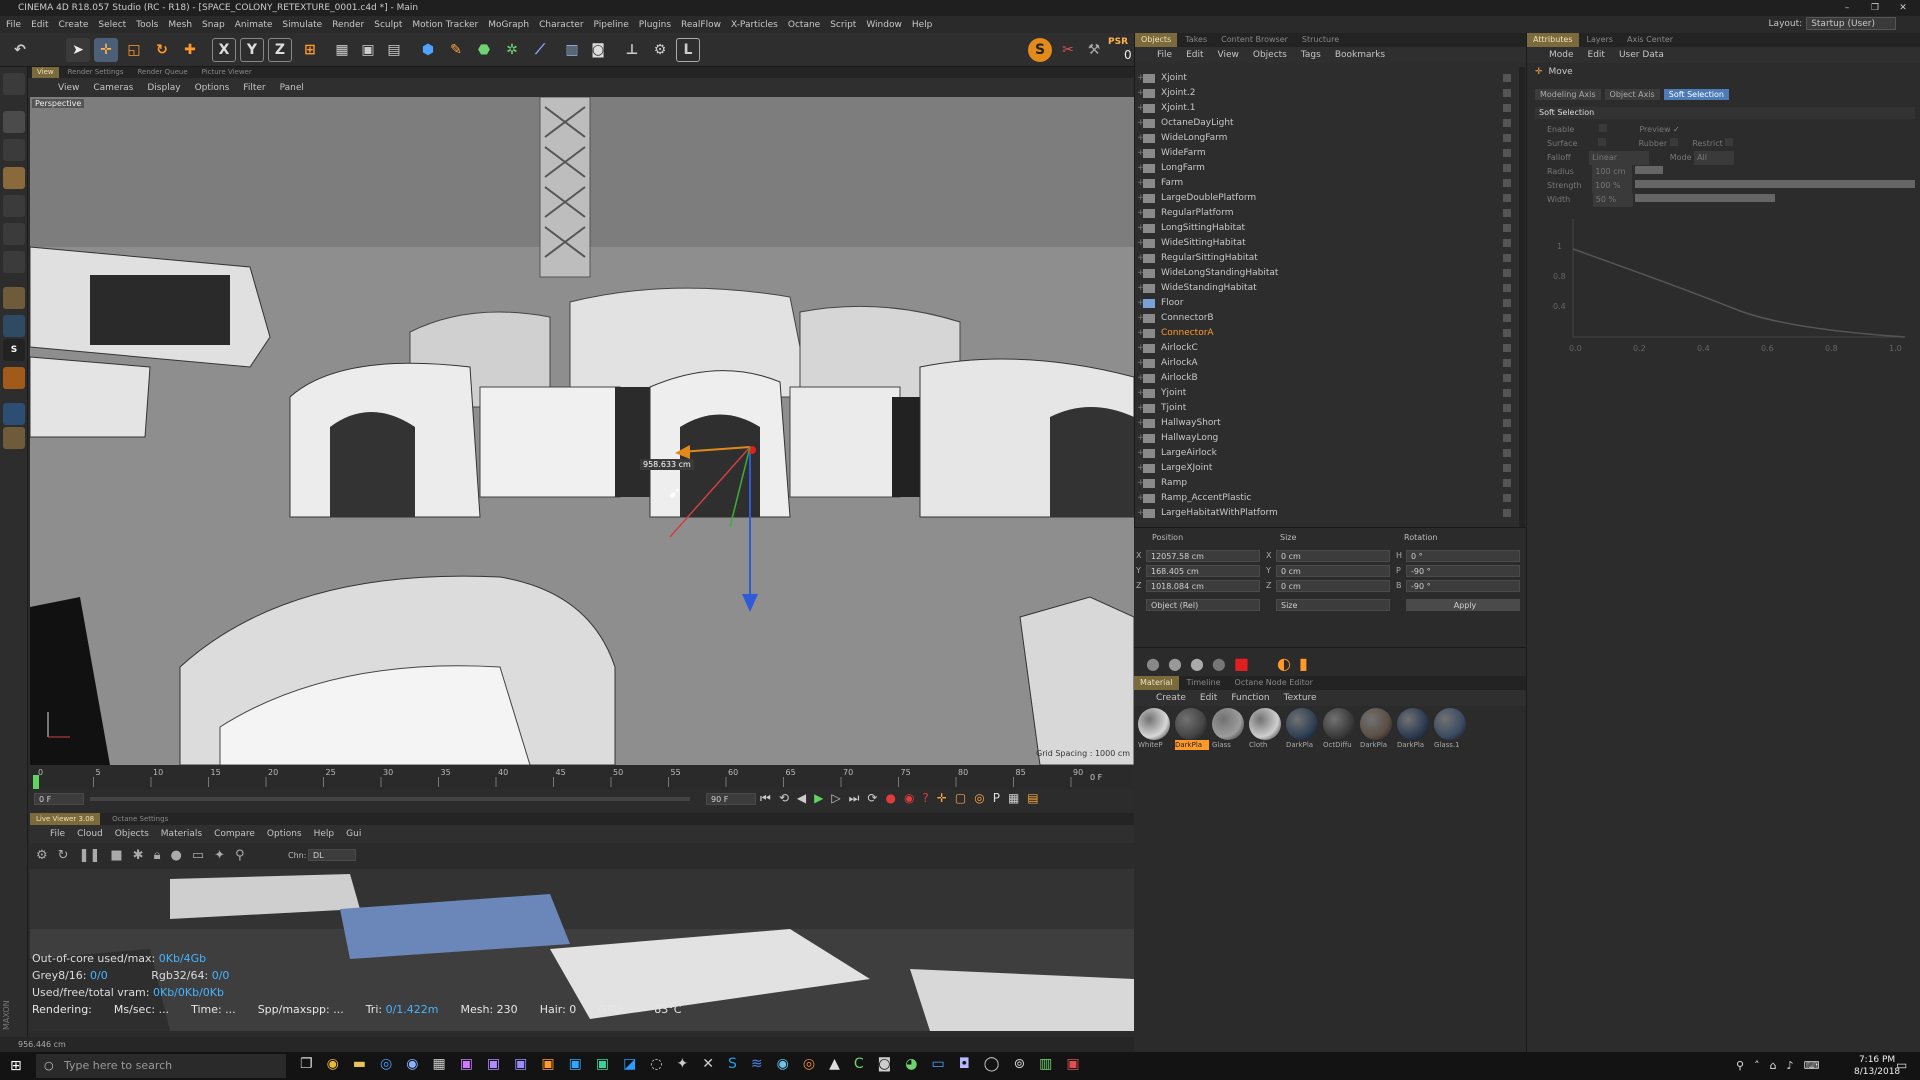  What do you see at coordinates (909, 798) in the screenshot?
I see `autokey-icon: ◉` at bounding box center [909, 798].